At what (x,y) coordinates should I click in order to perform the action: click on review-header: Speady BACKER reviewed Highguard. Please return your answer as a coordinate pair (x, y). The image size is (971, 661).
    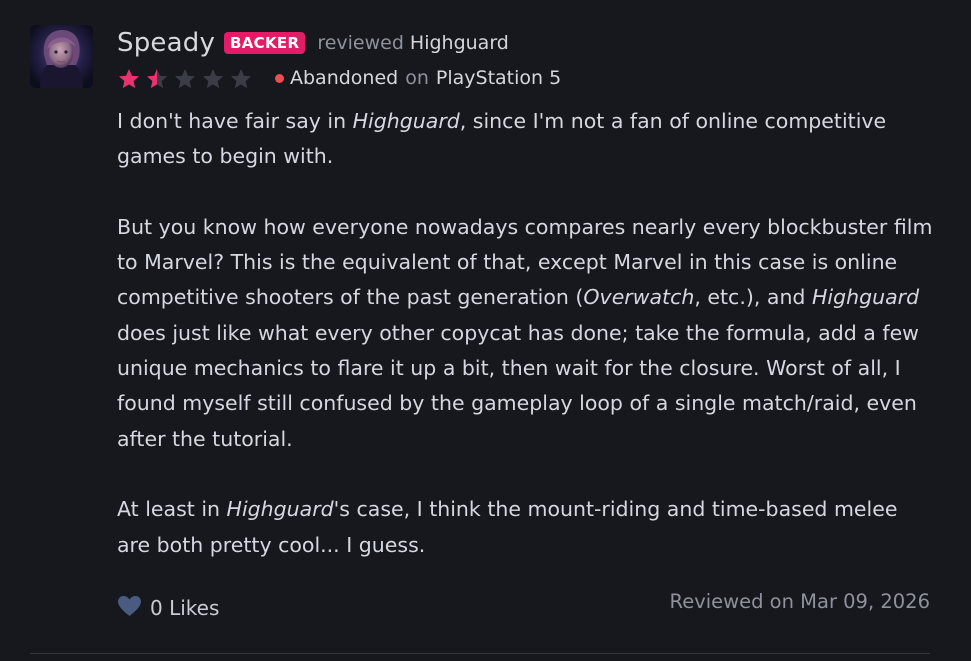
    Looking at the image, I should click on (313, 43).